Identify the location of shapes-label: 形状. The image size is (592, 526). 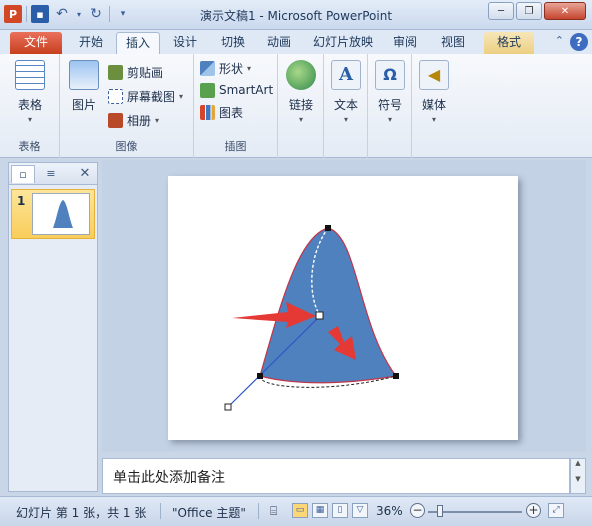
(231, 68).